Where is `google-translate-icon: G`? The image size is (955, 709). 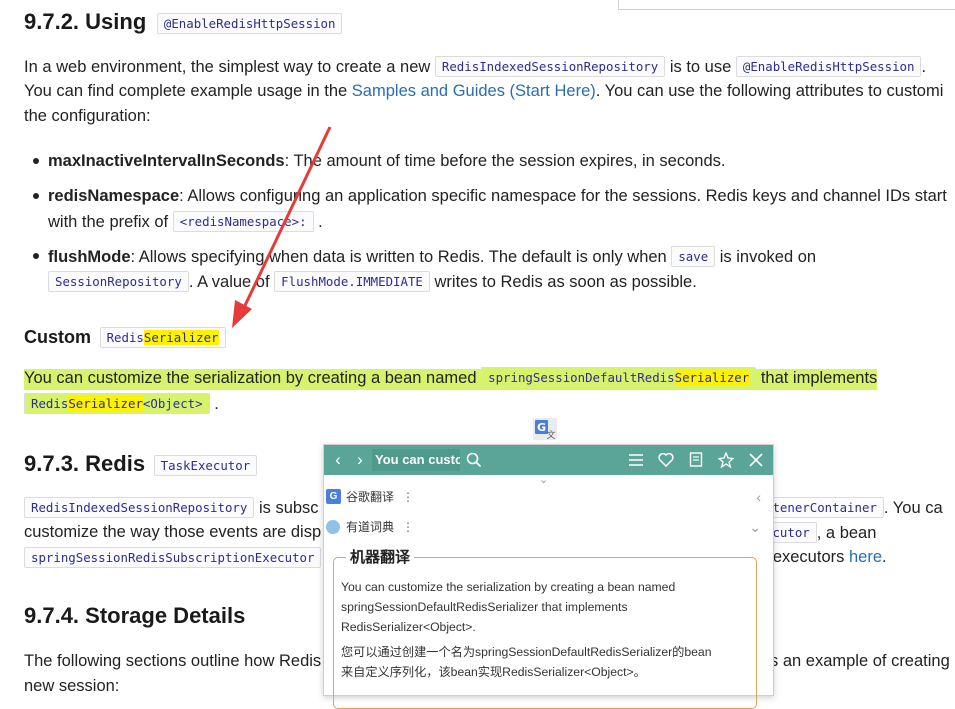 google-translate-icon: G is located at coordinates (333, 496).